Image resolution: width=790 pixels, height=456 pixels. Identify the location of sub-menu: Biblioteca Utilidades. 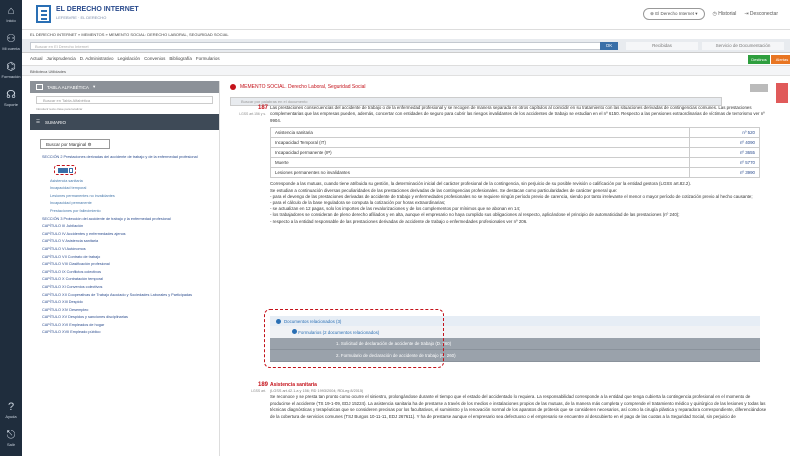
(406, 71).